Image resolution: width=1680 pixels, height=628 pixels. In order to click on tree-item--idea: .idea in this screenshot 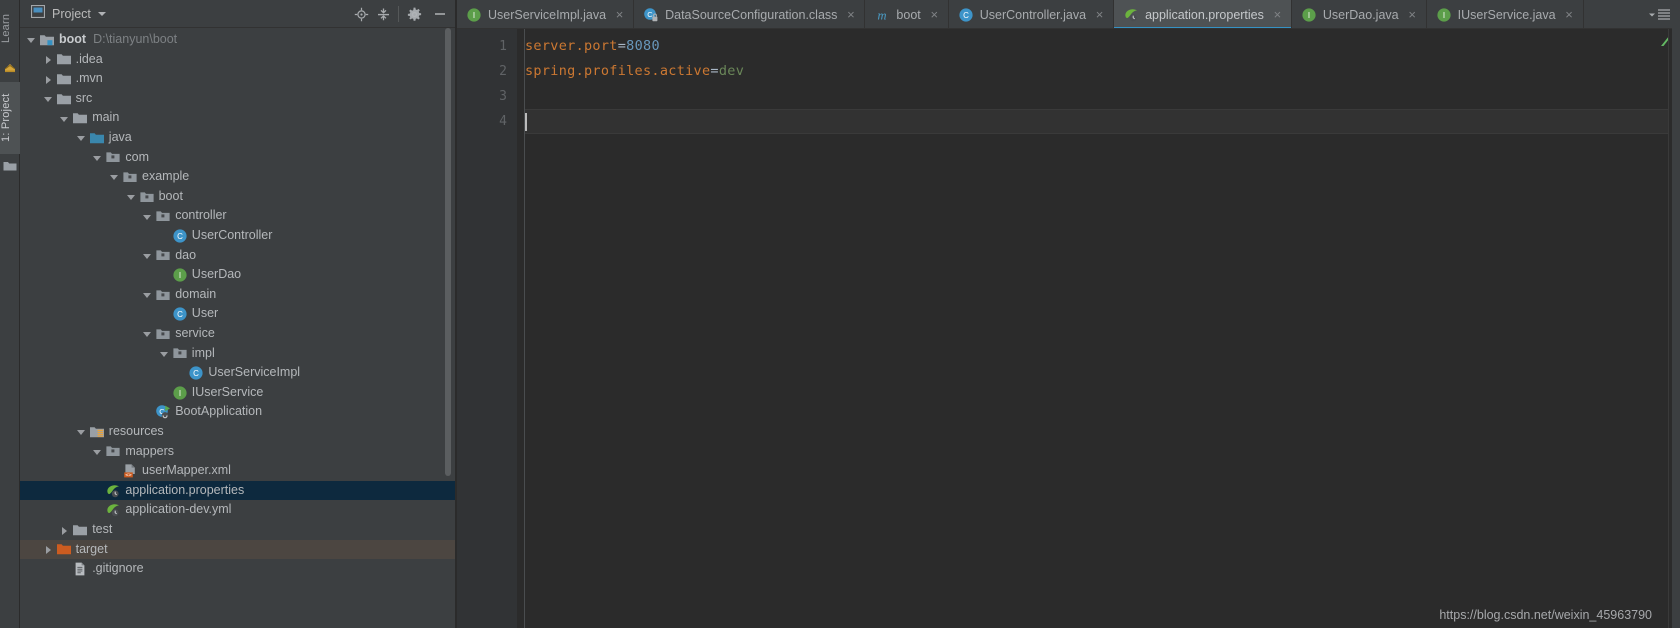, I will do `click(238, 60)`.